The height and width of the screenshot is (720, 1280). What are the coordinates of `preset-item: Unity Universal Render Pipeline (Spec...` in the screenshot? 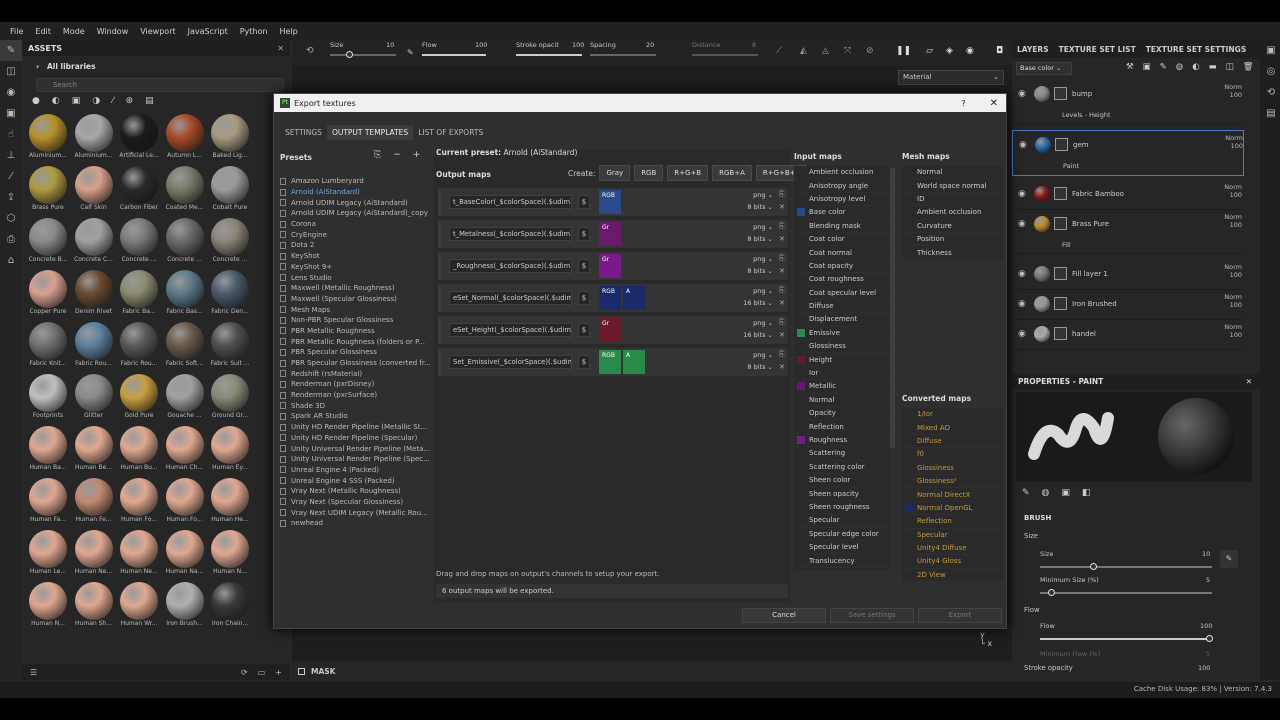 It's located at (355, 459).